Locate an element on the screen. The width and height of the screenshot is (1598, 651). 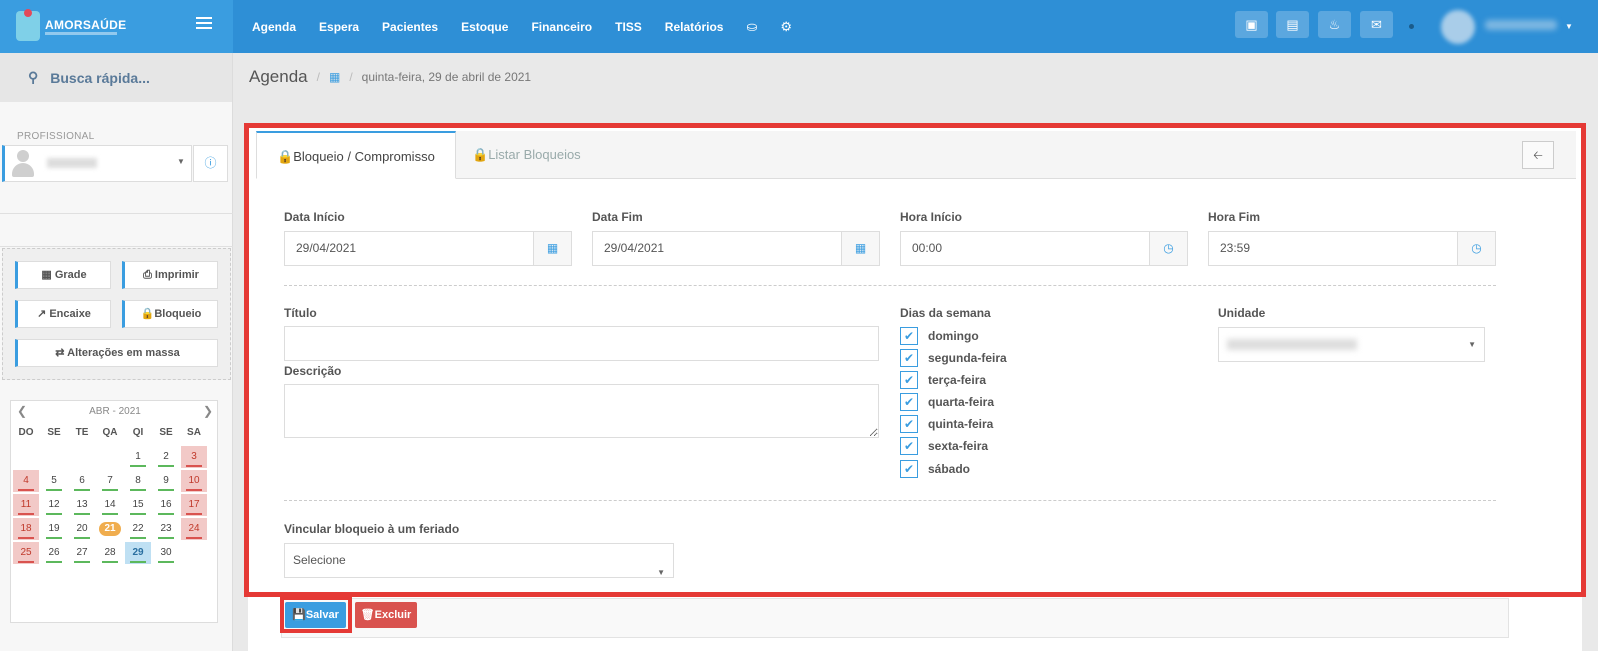
chevron-right-icon: ❯ is located at coordinates (208, 411).